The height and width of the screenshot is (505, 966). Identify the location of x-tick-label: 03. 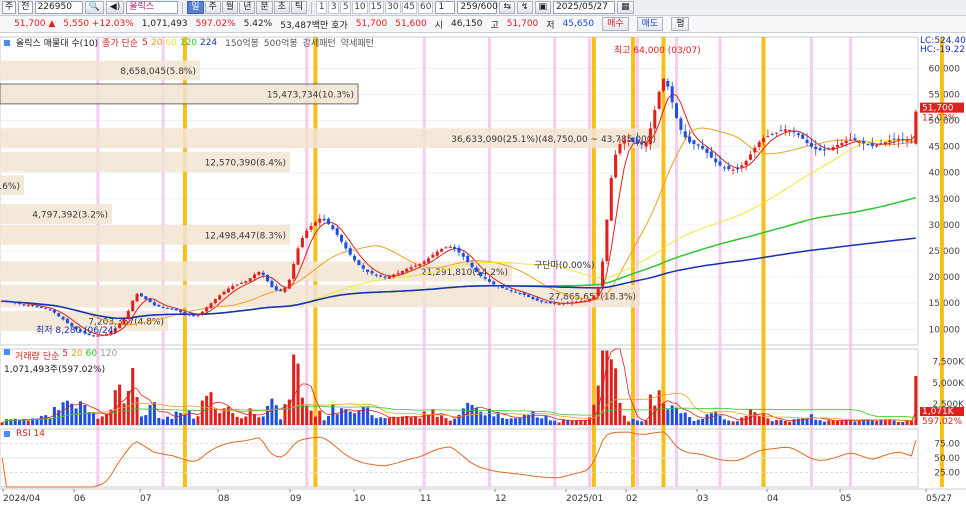
(702, 499).